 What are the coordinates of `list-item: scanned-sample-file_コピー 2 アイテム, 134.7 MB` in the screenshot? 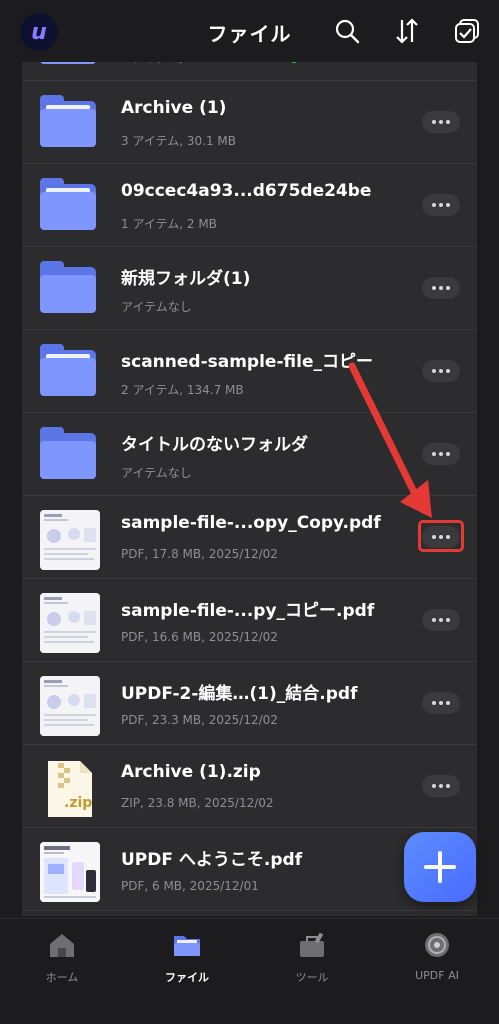 It's located at (249, 371).